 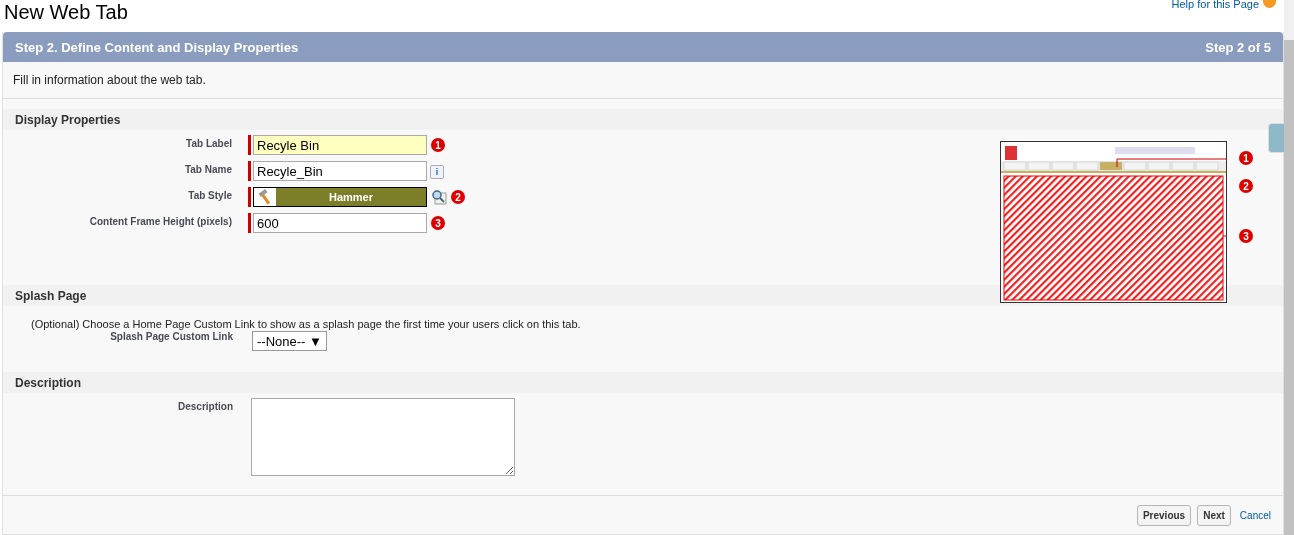 What do you see at coordinates (1289, 267) in the screenshot?
I see `scrollbar` at bounding box center [1289, 267].